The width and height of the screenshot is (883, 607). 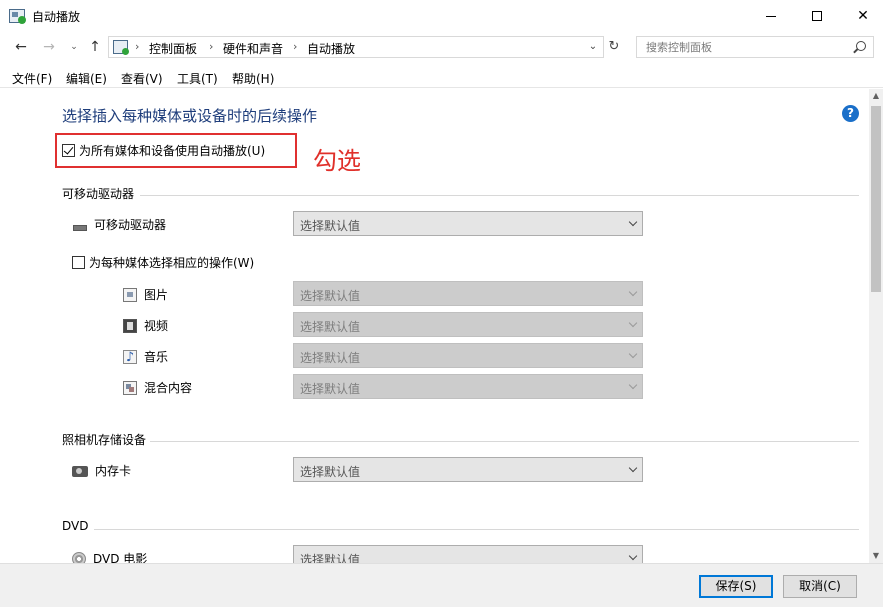 What do you see at coordinates (468, 554) in the screenshot?
I see `dvd-movie-select: 选择默认值` at bounding box center [468, 554].